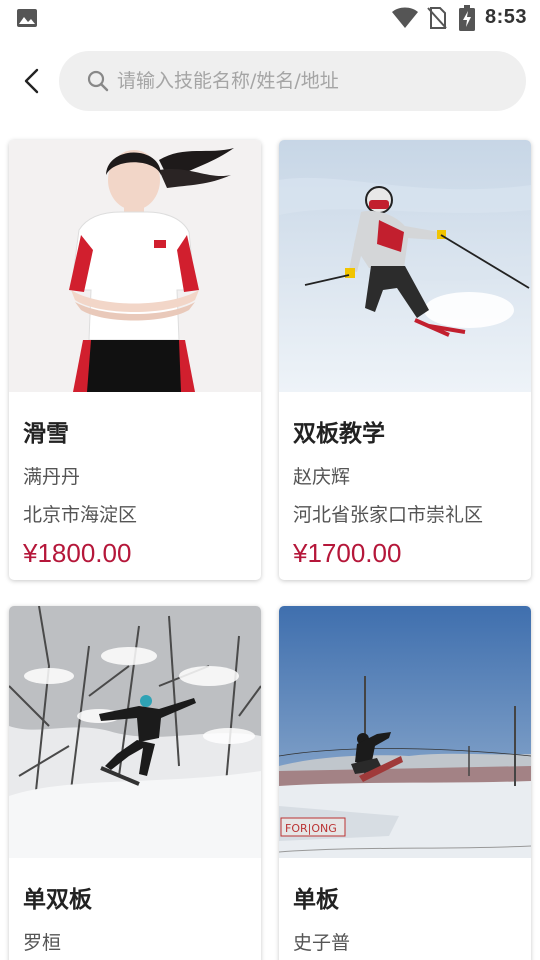 Image resolution: width=540 pixels, height=960 pixels. I want to click on snowboard-jump-park-image: FOR|ONG, so click(405, 732).